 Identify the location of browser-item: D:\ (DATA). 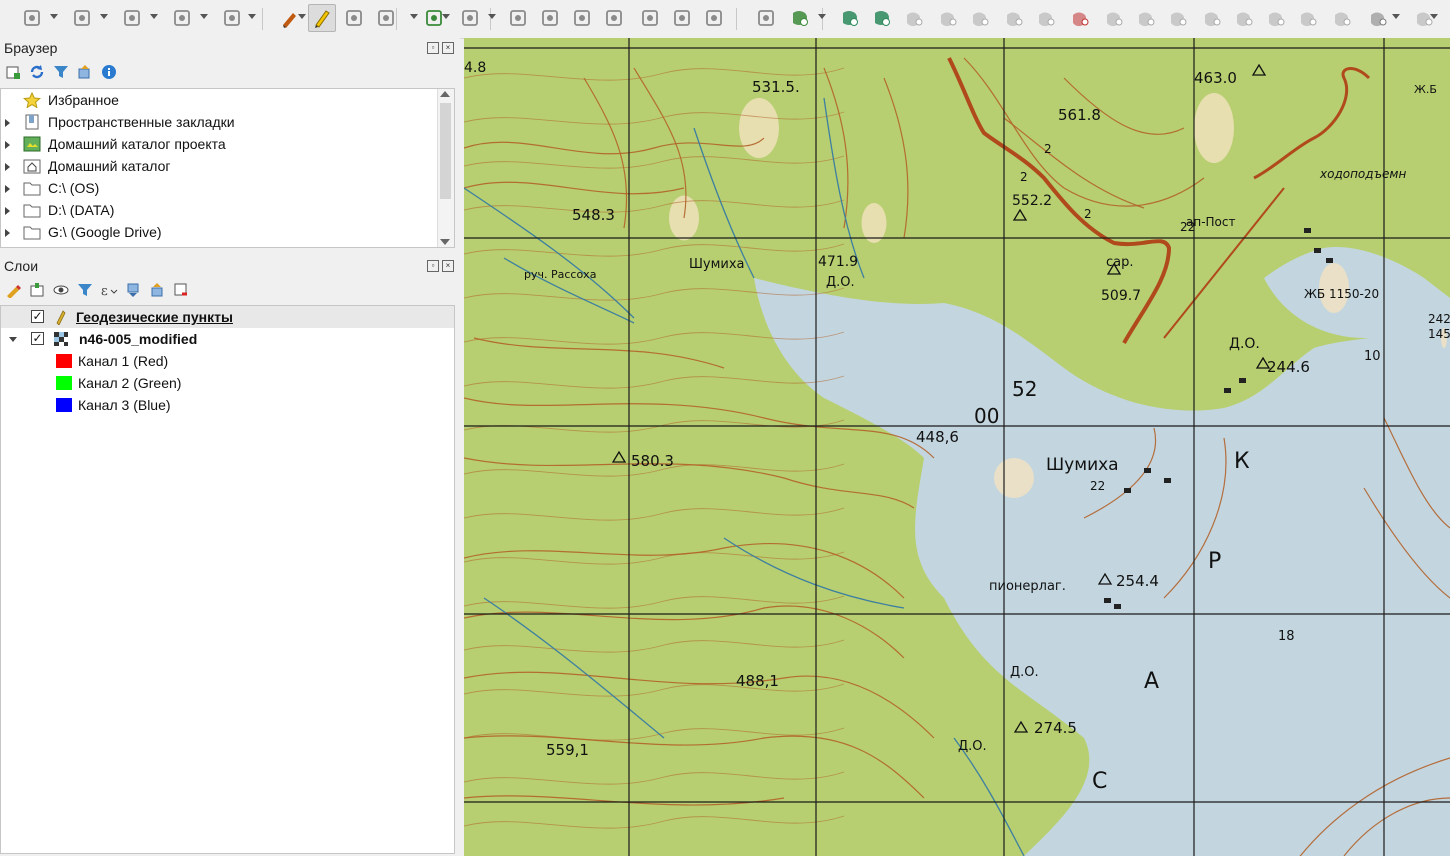
(219, 210).